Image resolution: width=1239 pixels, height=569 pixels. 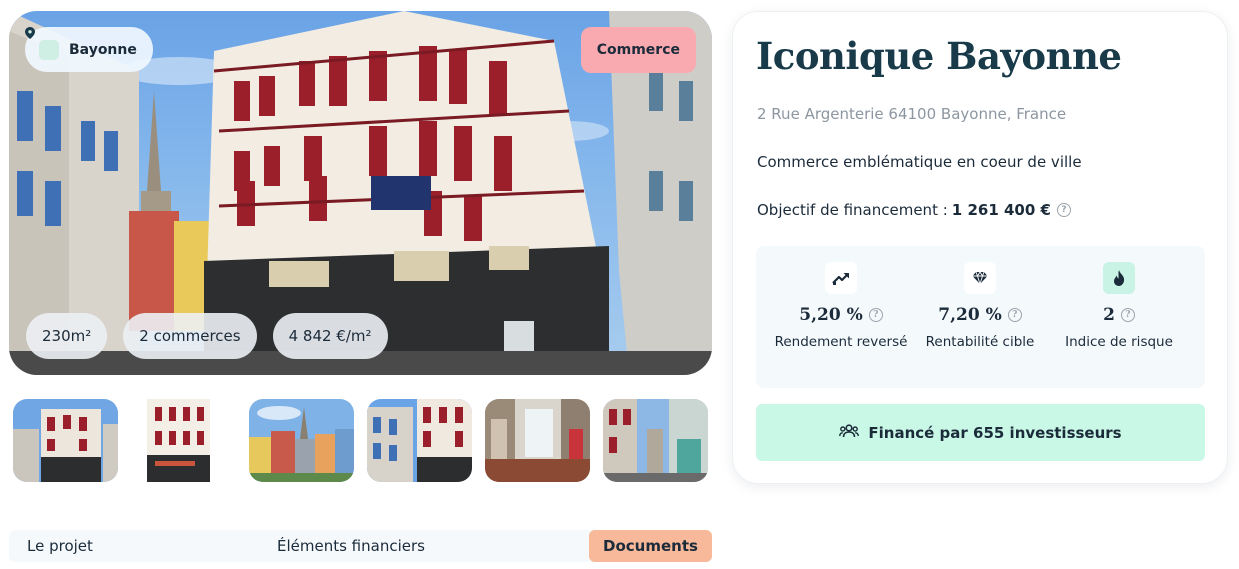 What do you see at coordinates (1001, 210) in the screenshot?
I see `funding-goal-value: 1 261 400 €` at bounding box center [1001, 210].